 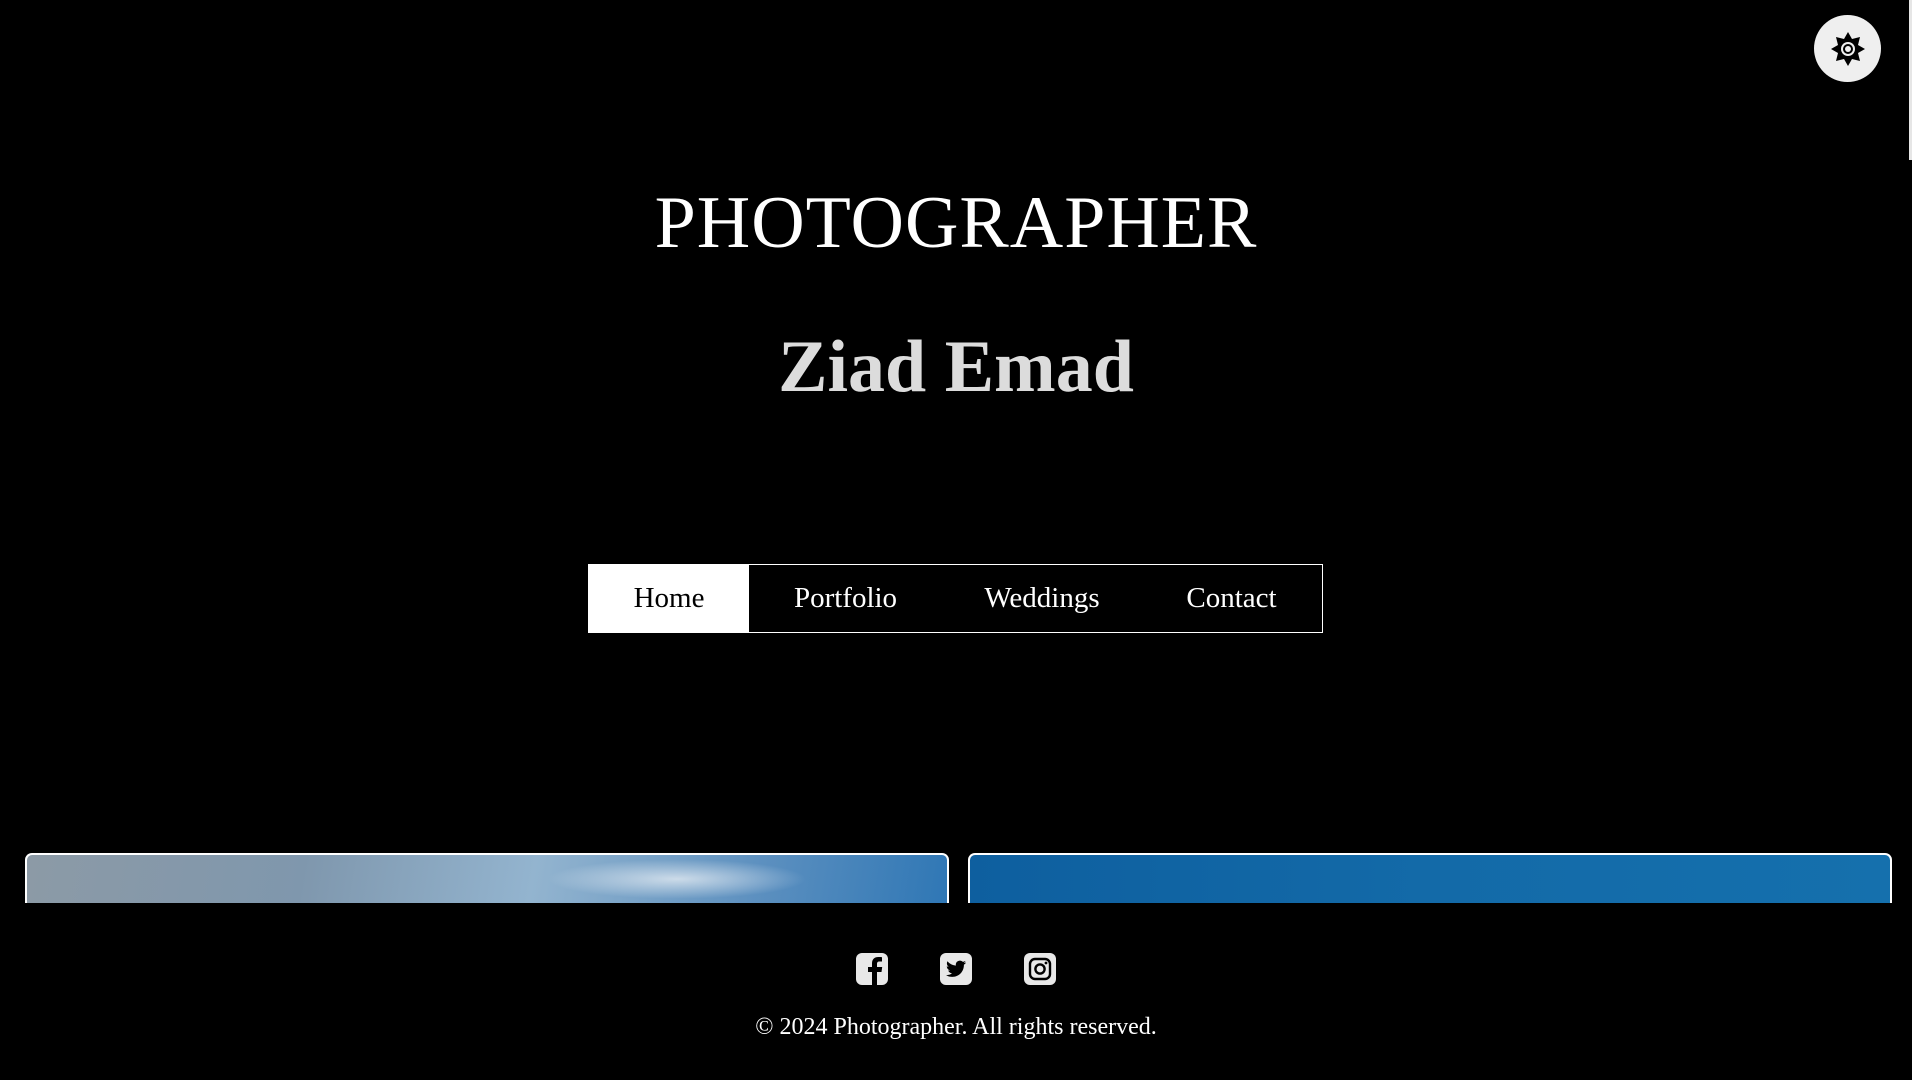 I want to click on nav-item-home: Home, so click(x=669, y=598).